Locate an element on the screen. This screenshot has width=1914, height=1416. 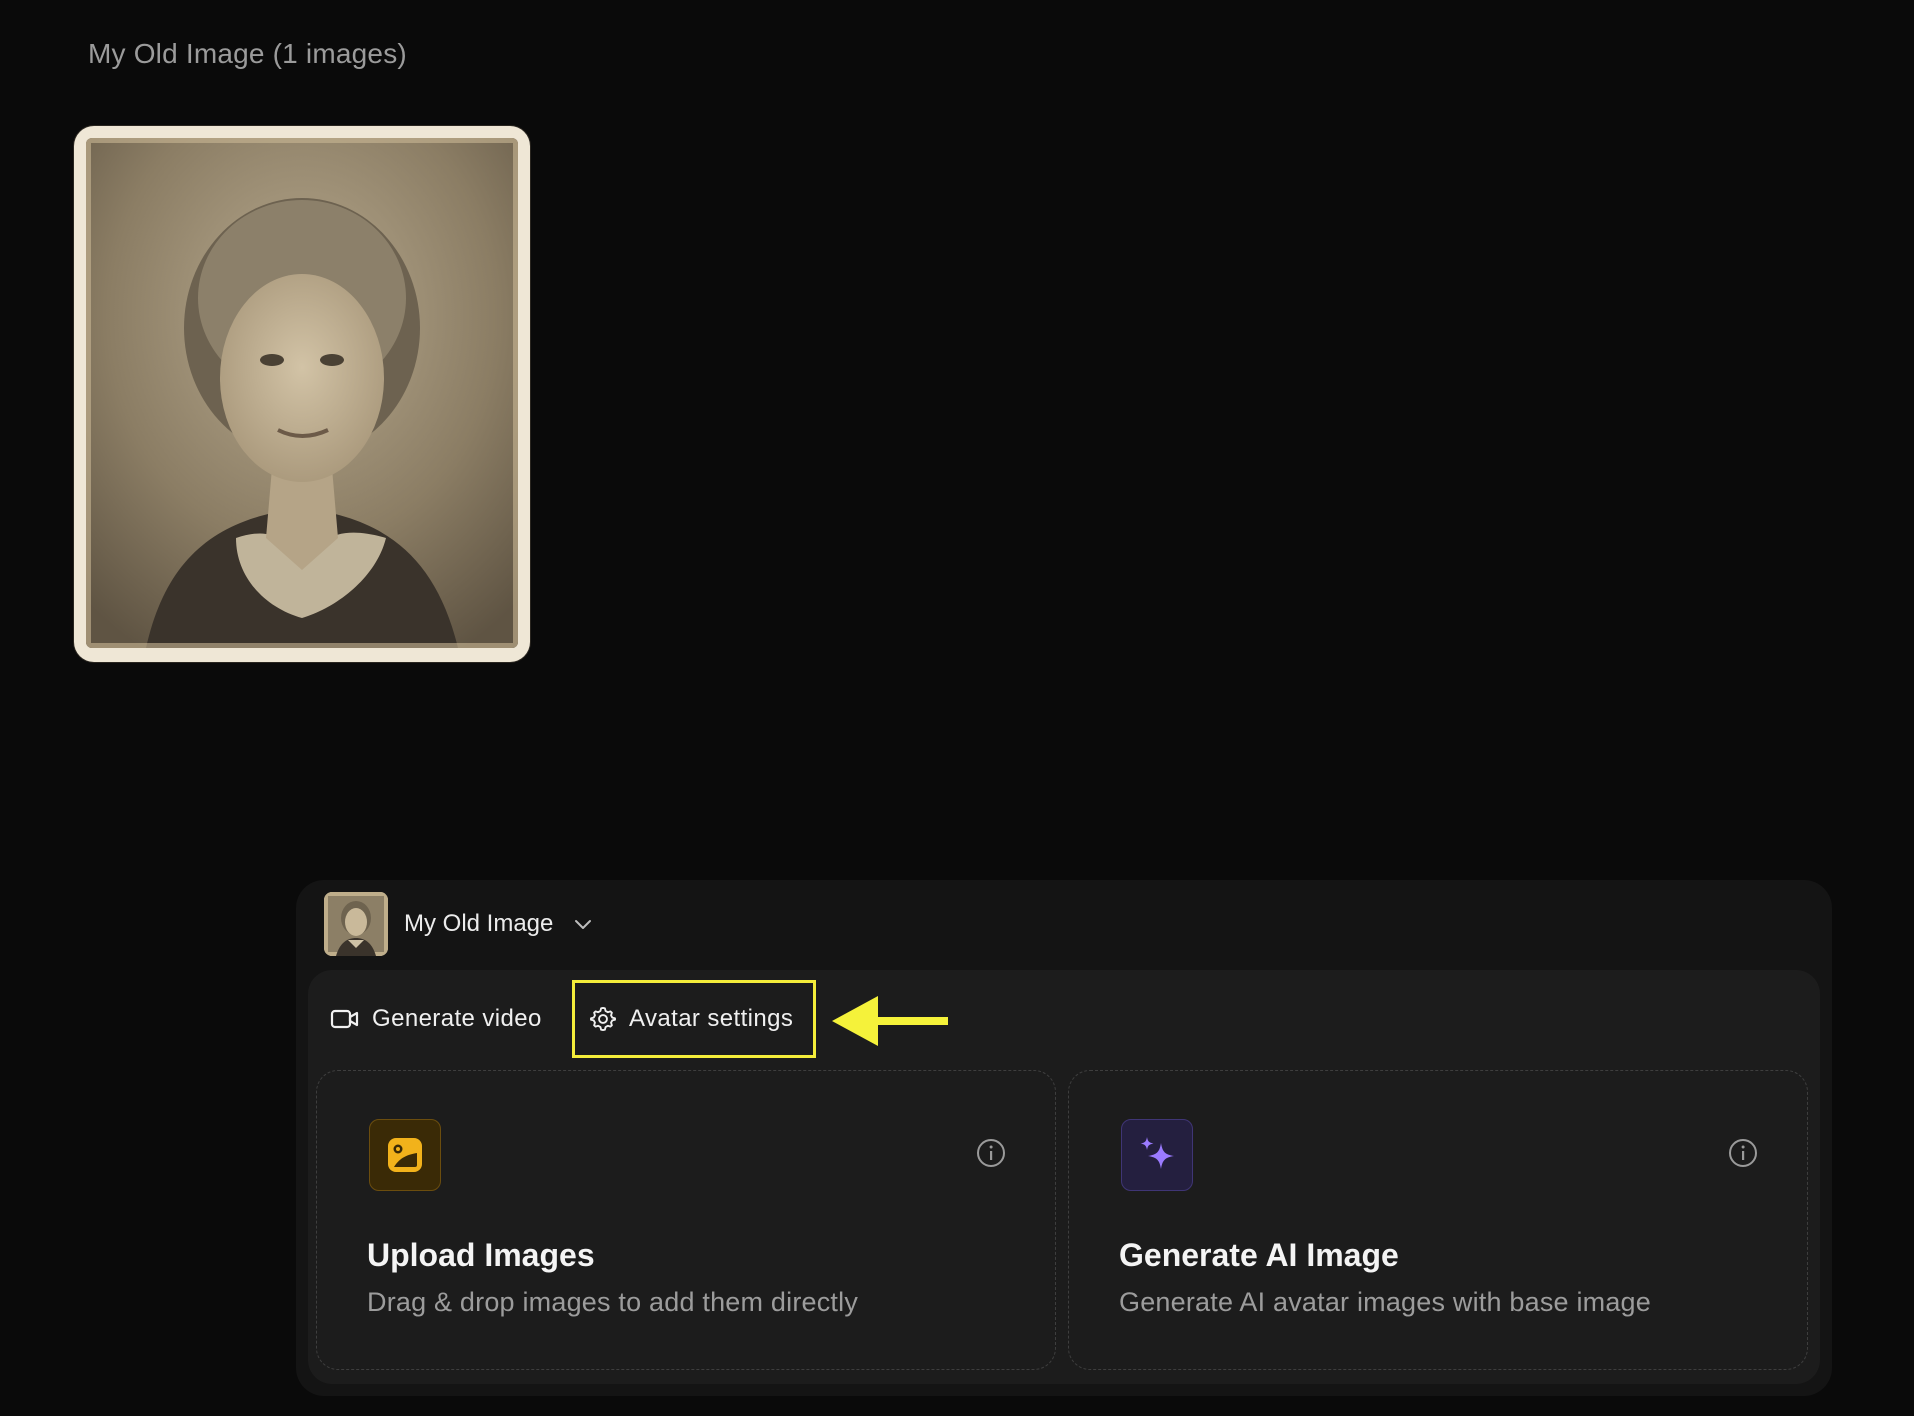
sparkles-icon is located at coordinates (1157, 1153).